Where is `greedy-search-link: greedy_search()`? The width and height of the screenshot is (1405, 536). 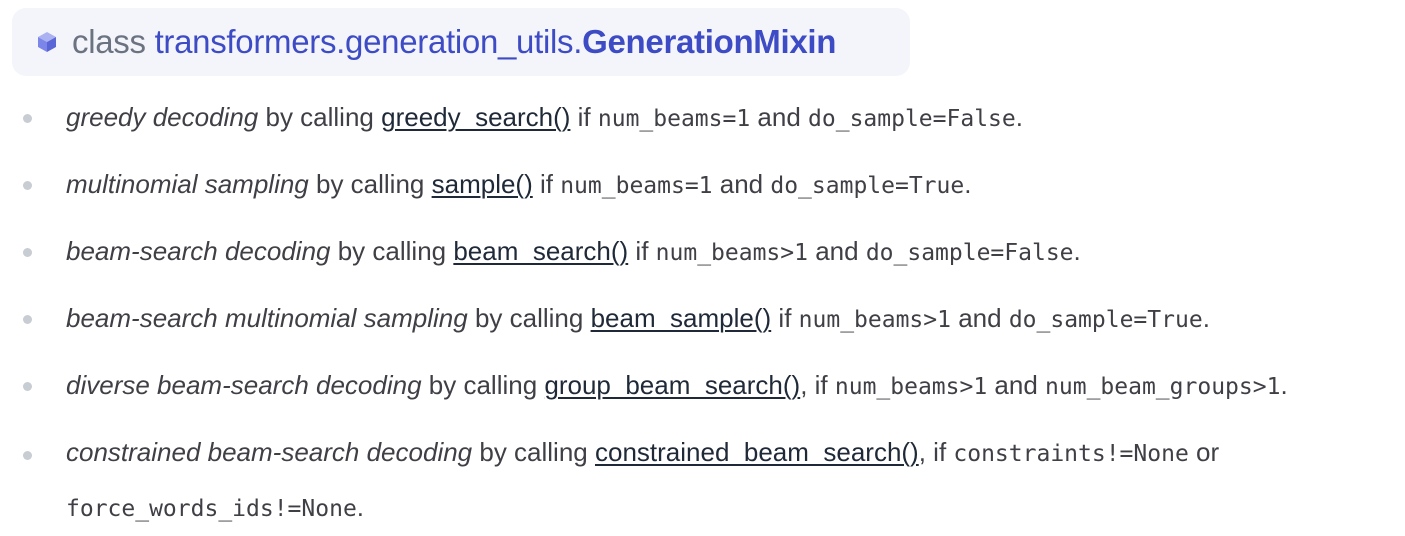
greedy-search-link: greedy_search() is located at coordinates (475, 117).